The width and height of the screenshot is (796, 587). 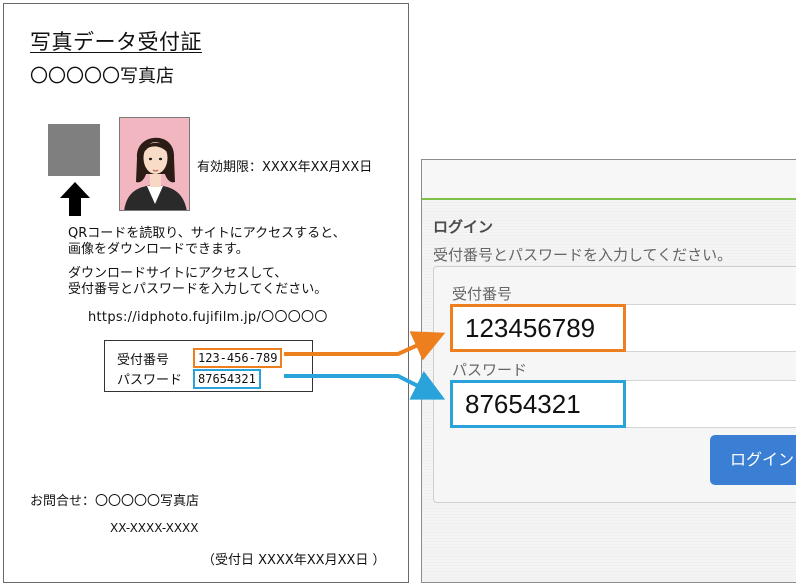 What do you see at coordinates (116, 42) in the screenshot?
I see `receipt-title: 写真データ受付証` at bounding box center [116, 42].